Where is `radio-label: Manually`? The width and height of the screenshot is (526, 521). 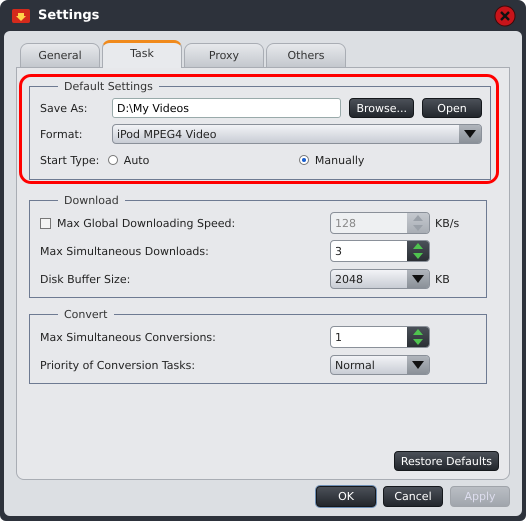 radio-label: Manually is located at coordinates (339, 160).